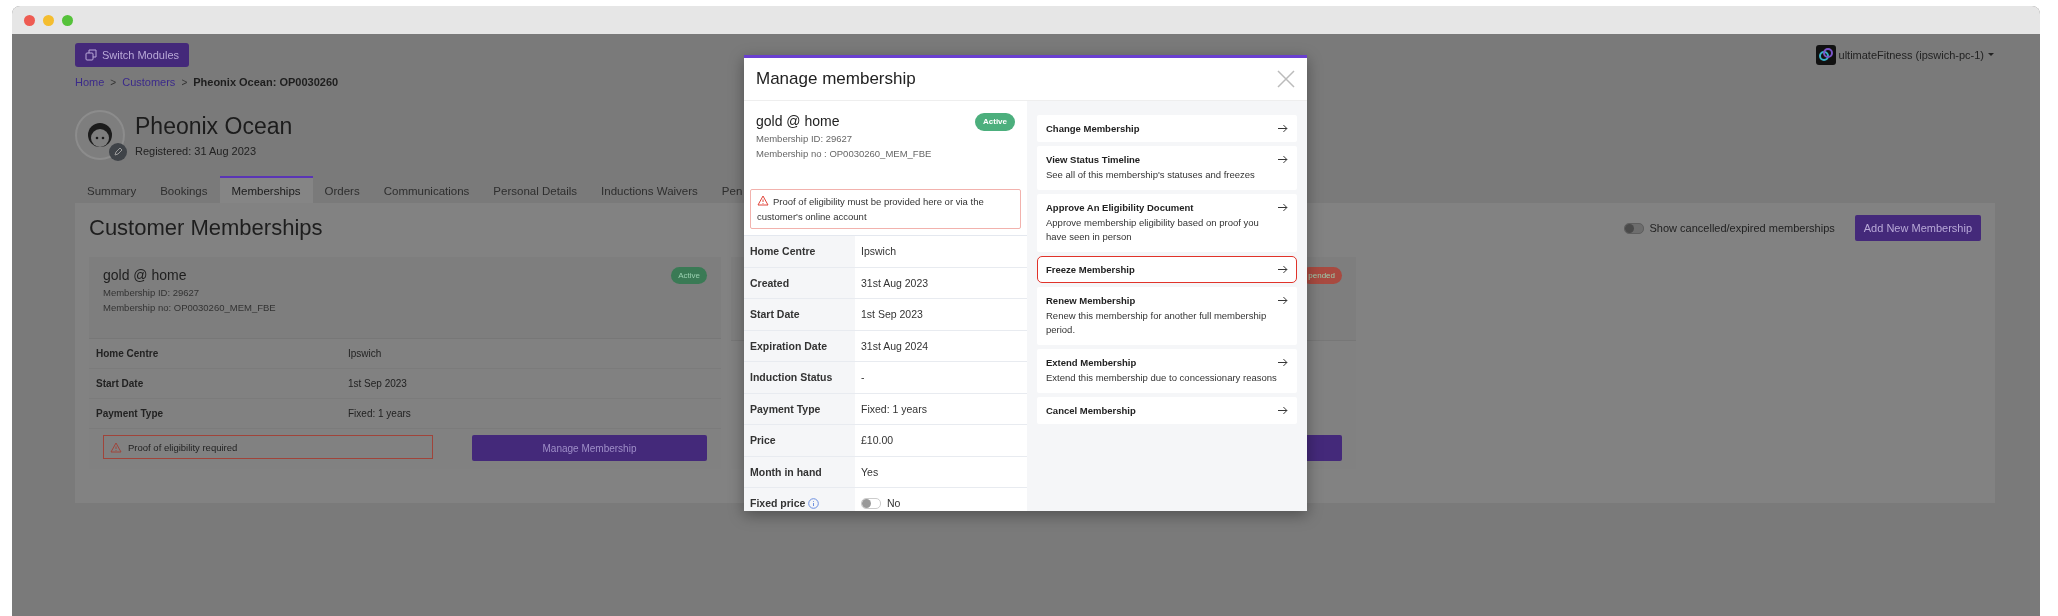  I want to click on breadcrumb-link: Home, so click(90, 82).